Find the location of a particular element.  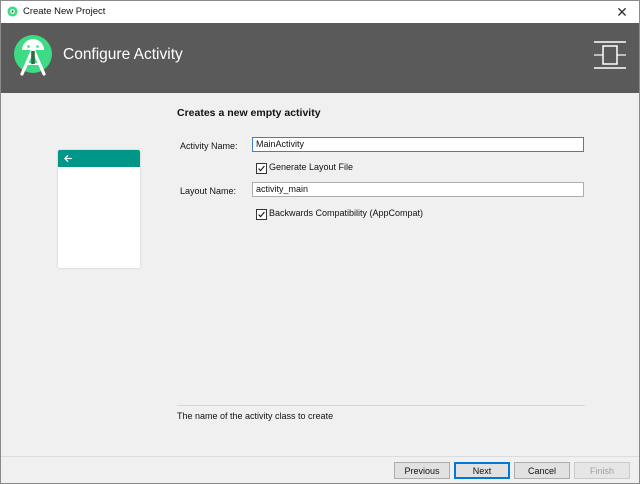

previous-button: Previous is located at coordinates (422, 470).